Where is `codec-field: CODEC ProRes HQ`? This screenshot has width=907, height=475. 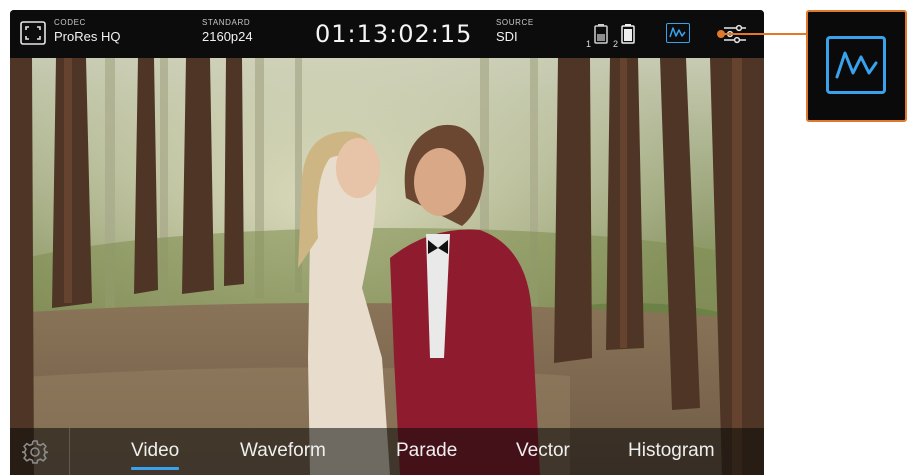 codec-field: CODEC ProRes HQ is located at coordinates (87, 32).